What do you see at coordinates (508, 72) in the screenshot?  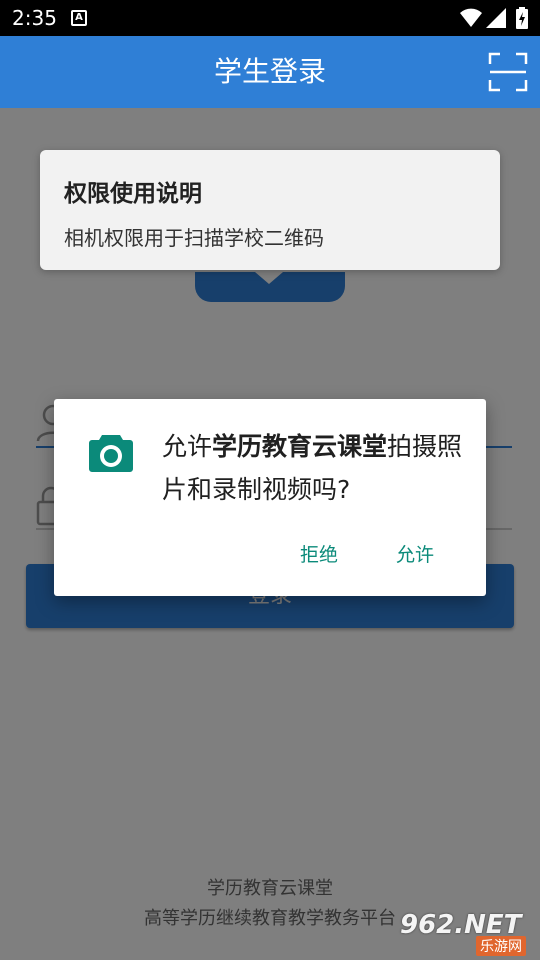 I see `scan-icon` at bounding box center [508, 72].